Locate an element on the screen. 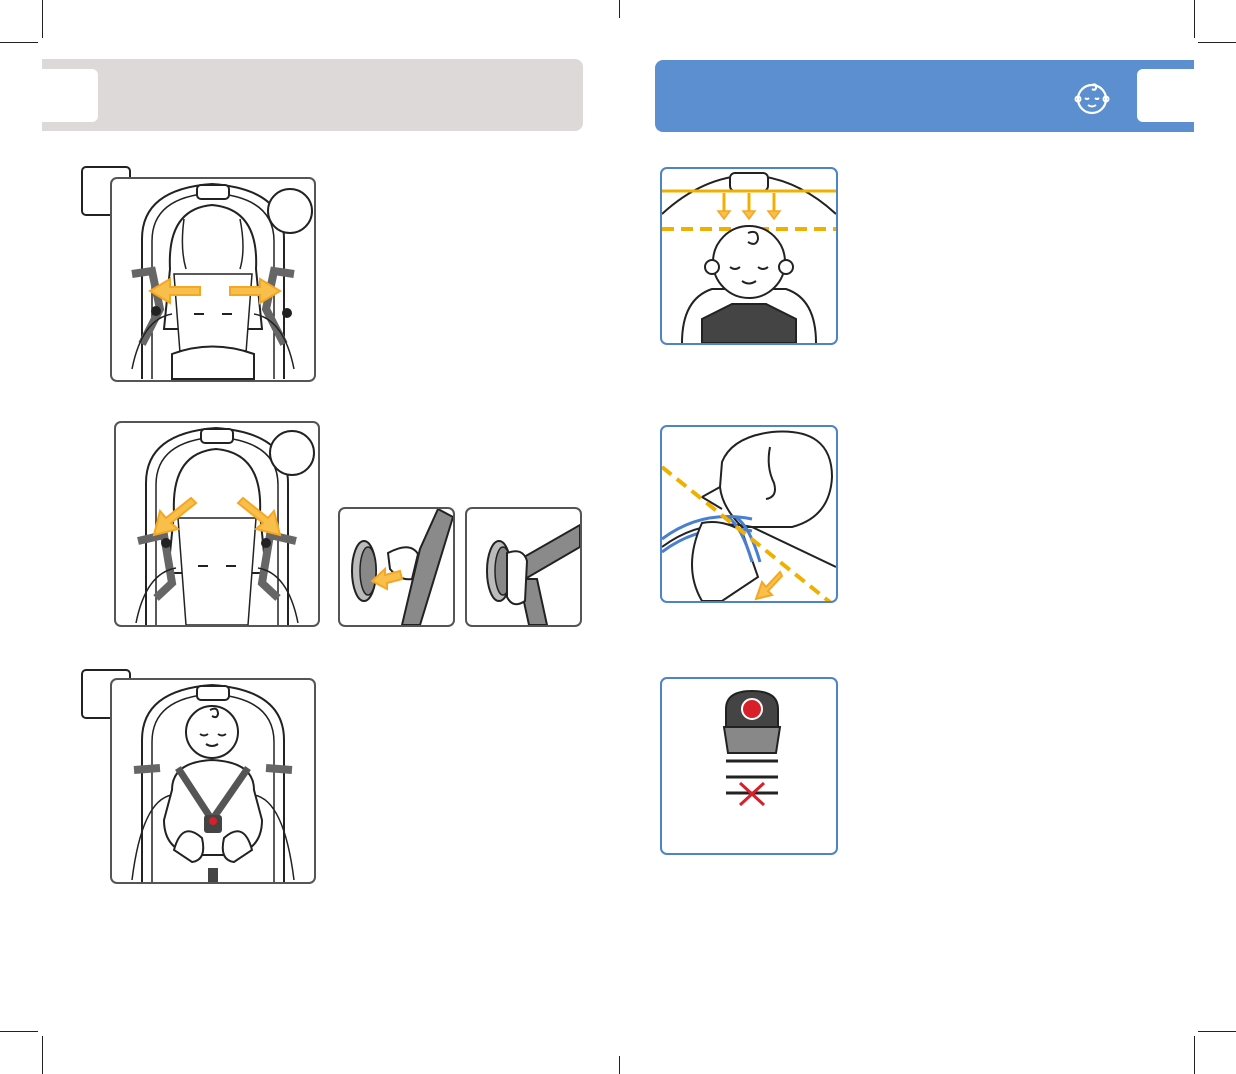 The image size is (1236, 1074). illustration-clip-attached is located at coordinates (523, 567).